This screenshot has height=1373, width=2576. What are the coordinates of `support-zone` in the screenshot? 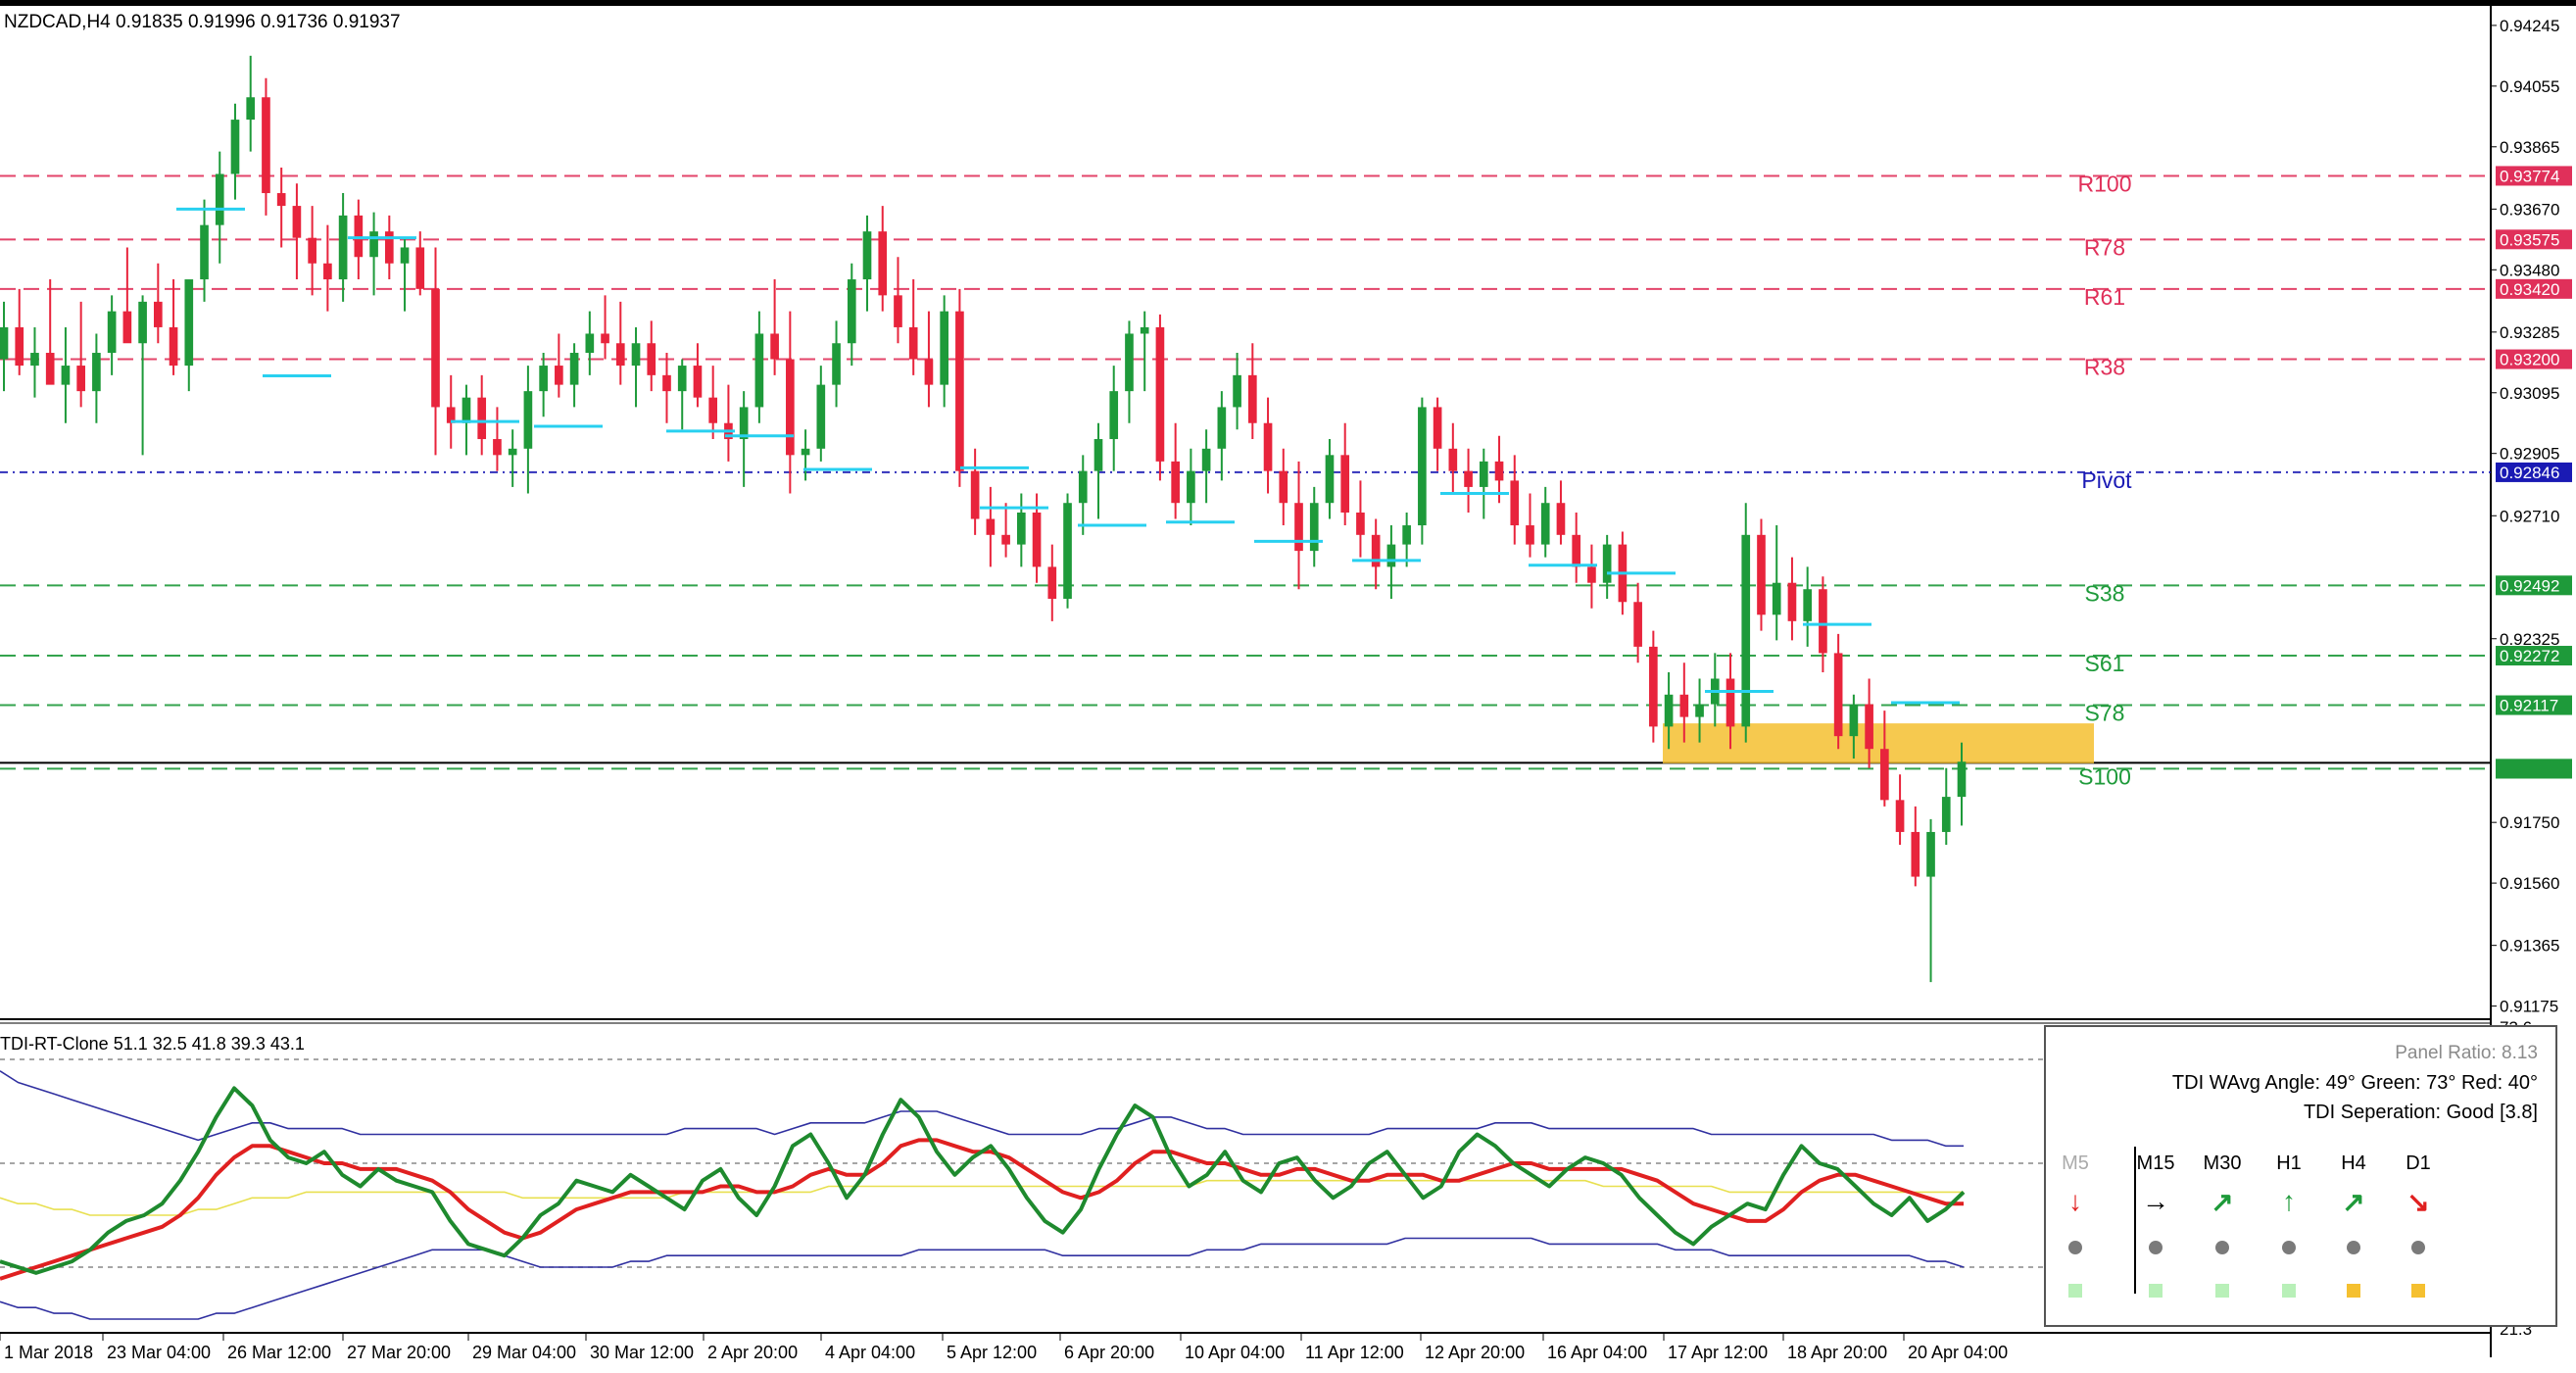 It's located at (1878, 743).